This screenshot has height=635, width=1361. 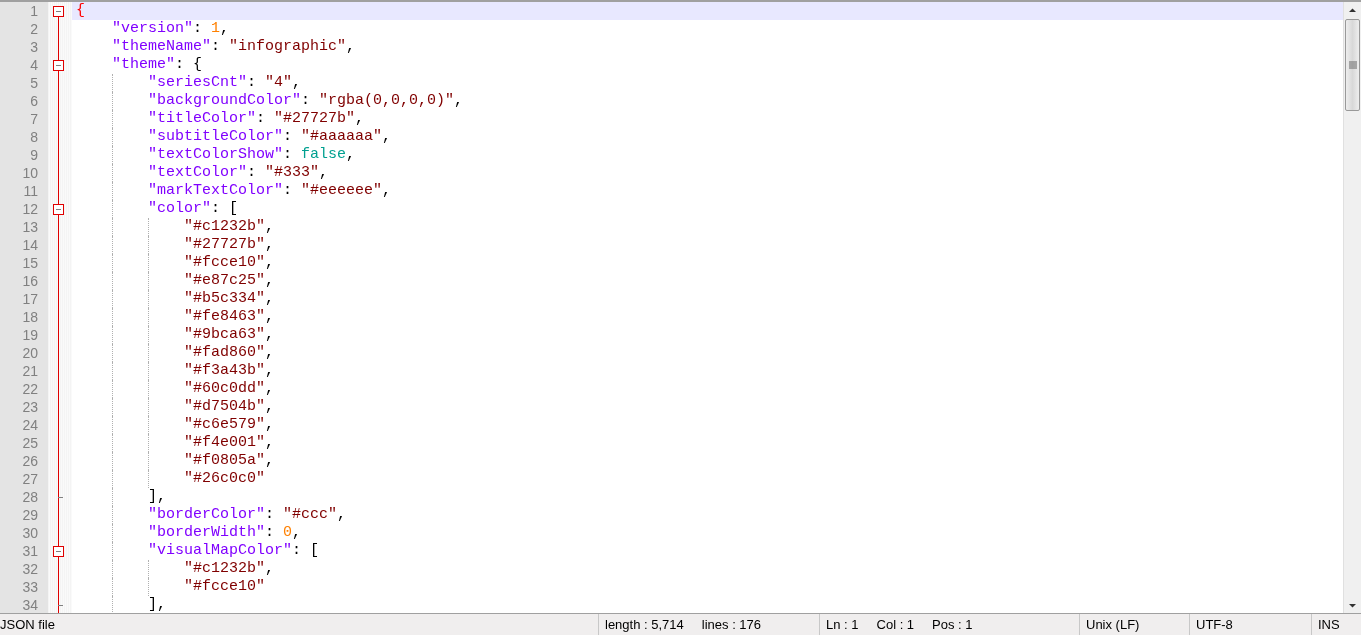 I want to click on line-number: 9, so click(x=24, y=155).